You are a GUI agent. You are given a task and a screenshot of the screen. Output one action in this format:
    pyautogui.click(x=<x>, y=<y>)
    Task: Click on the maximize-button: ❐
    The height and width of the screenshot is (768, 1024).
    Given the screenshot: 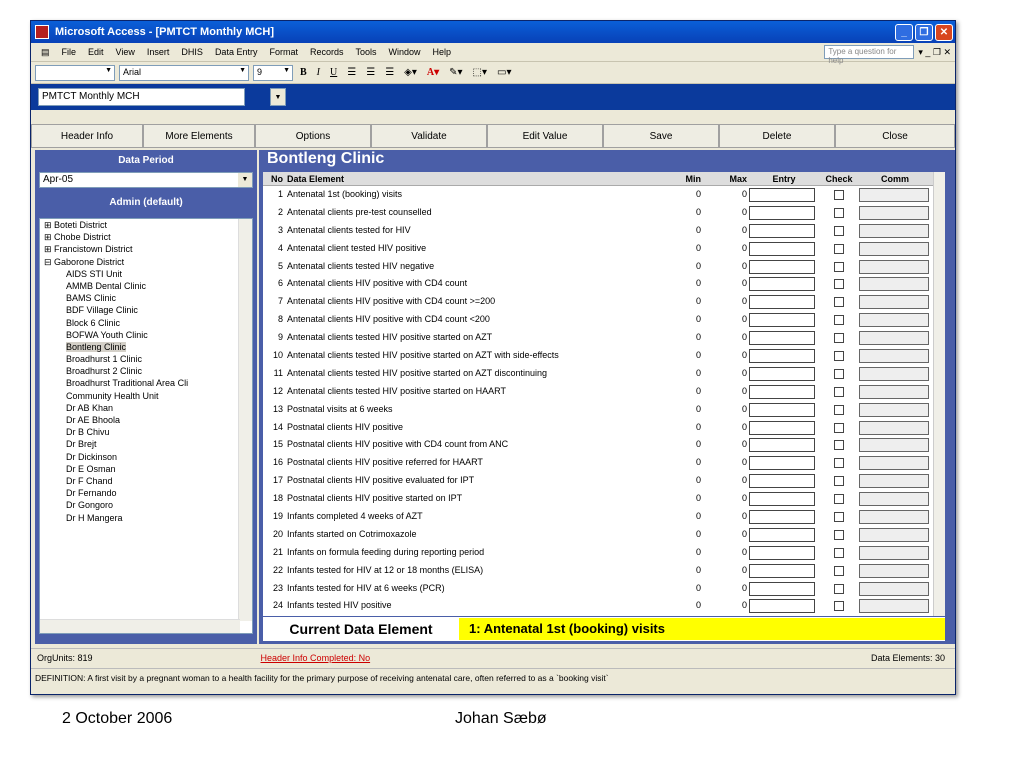 What is the action you would take?
    pyautogui.click(x=924, y=32)
    